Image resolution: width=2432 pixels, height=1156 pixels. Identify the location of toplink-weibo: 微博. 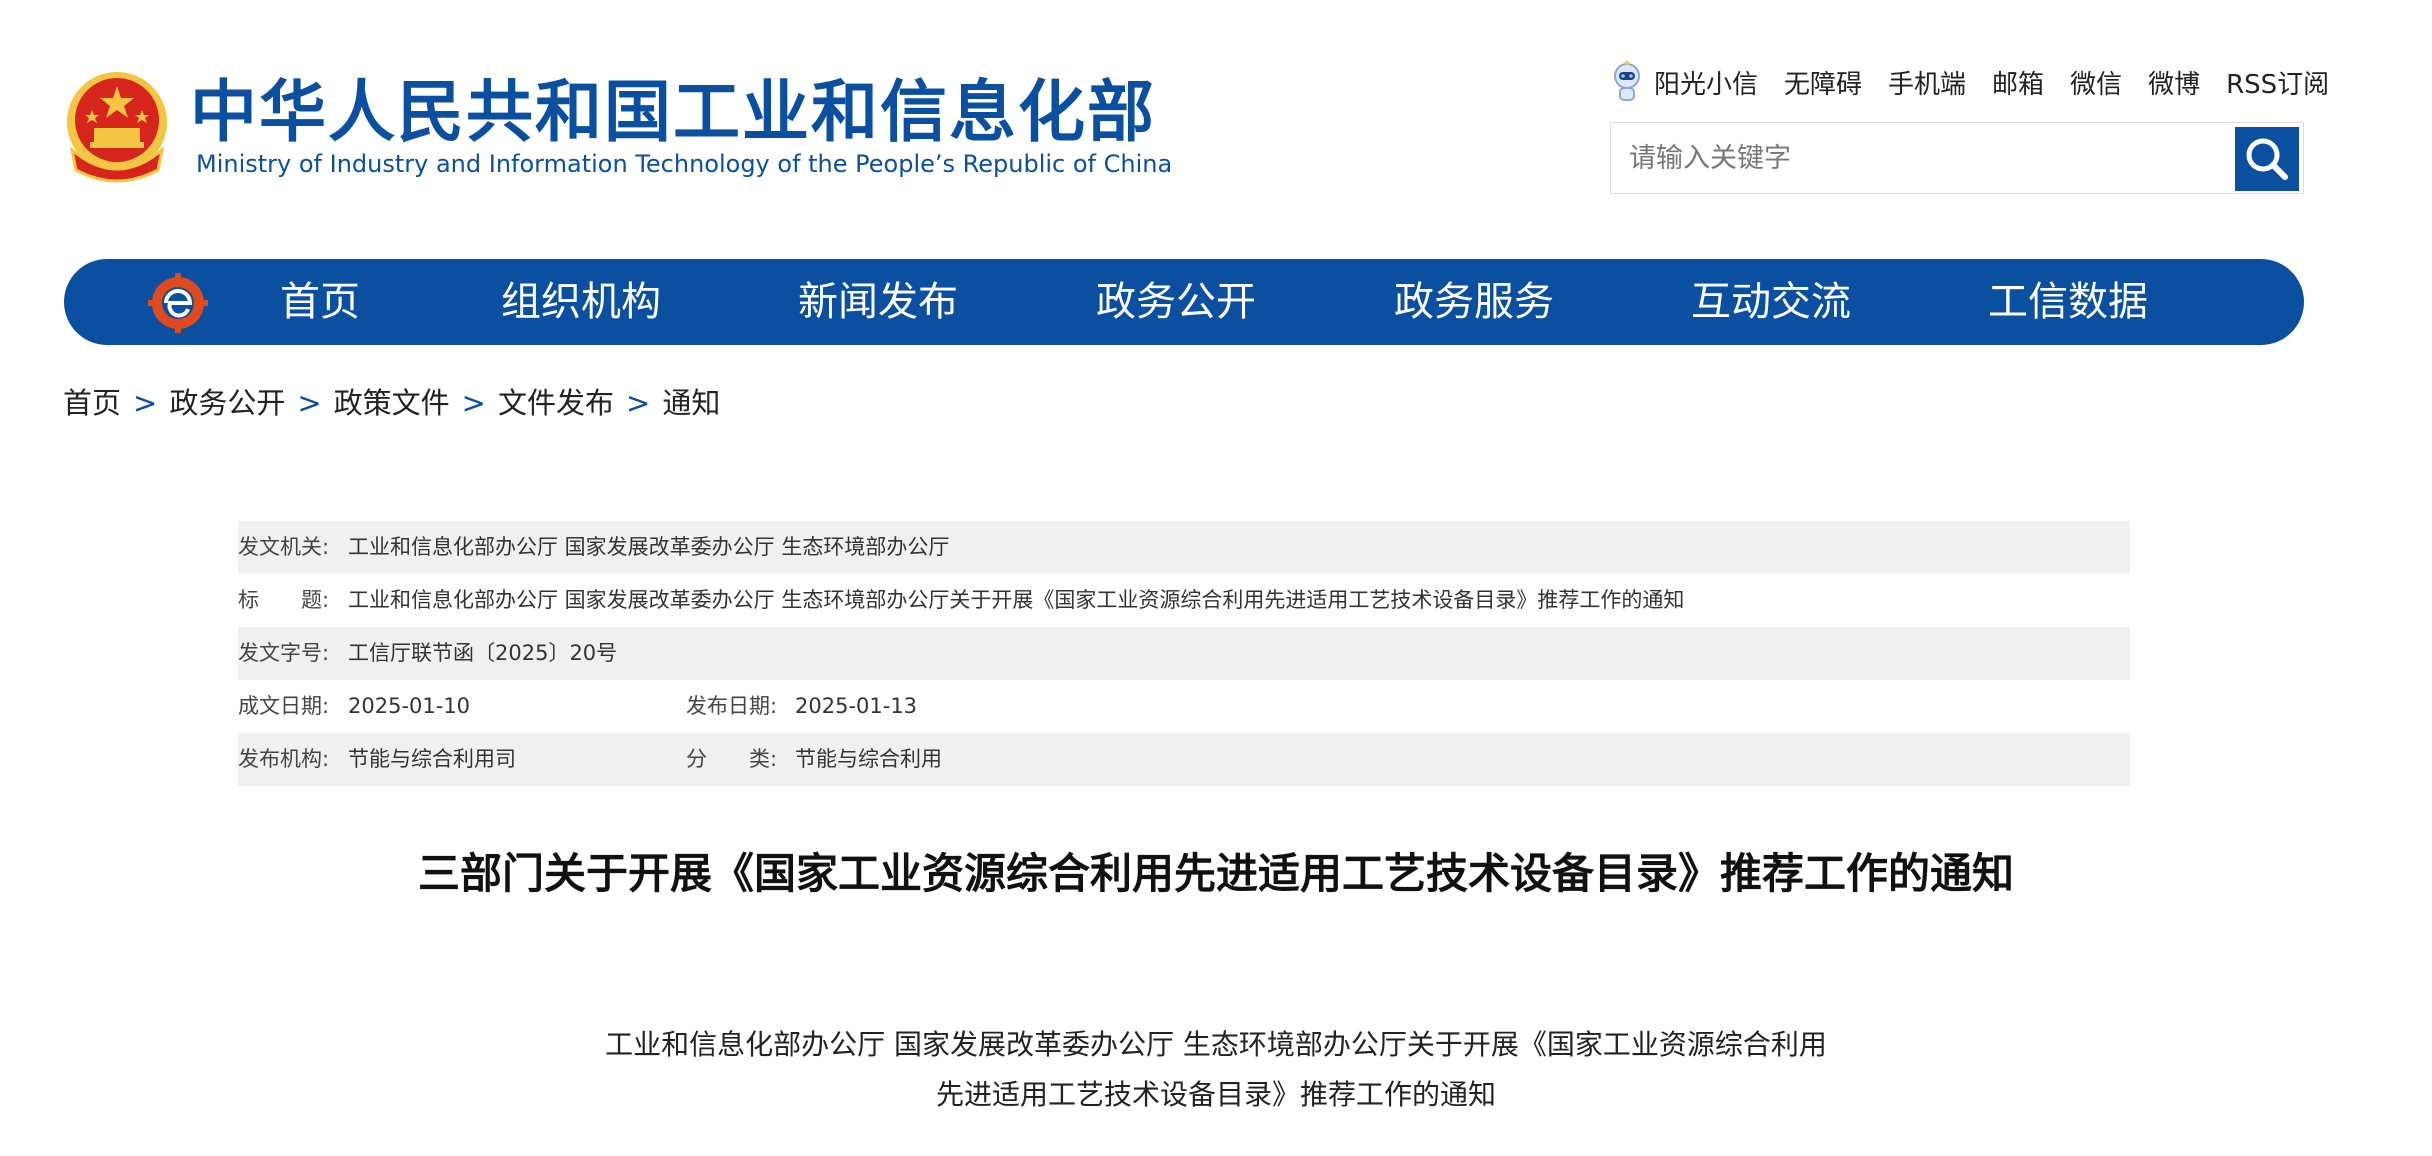
(2174, 82).